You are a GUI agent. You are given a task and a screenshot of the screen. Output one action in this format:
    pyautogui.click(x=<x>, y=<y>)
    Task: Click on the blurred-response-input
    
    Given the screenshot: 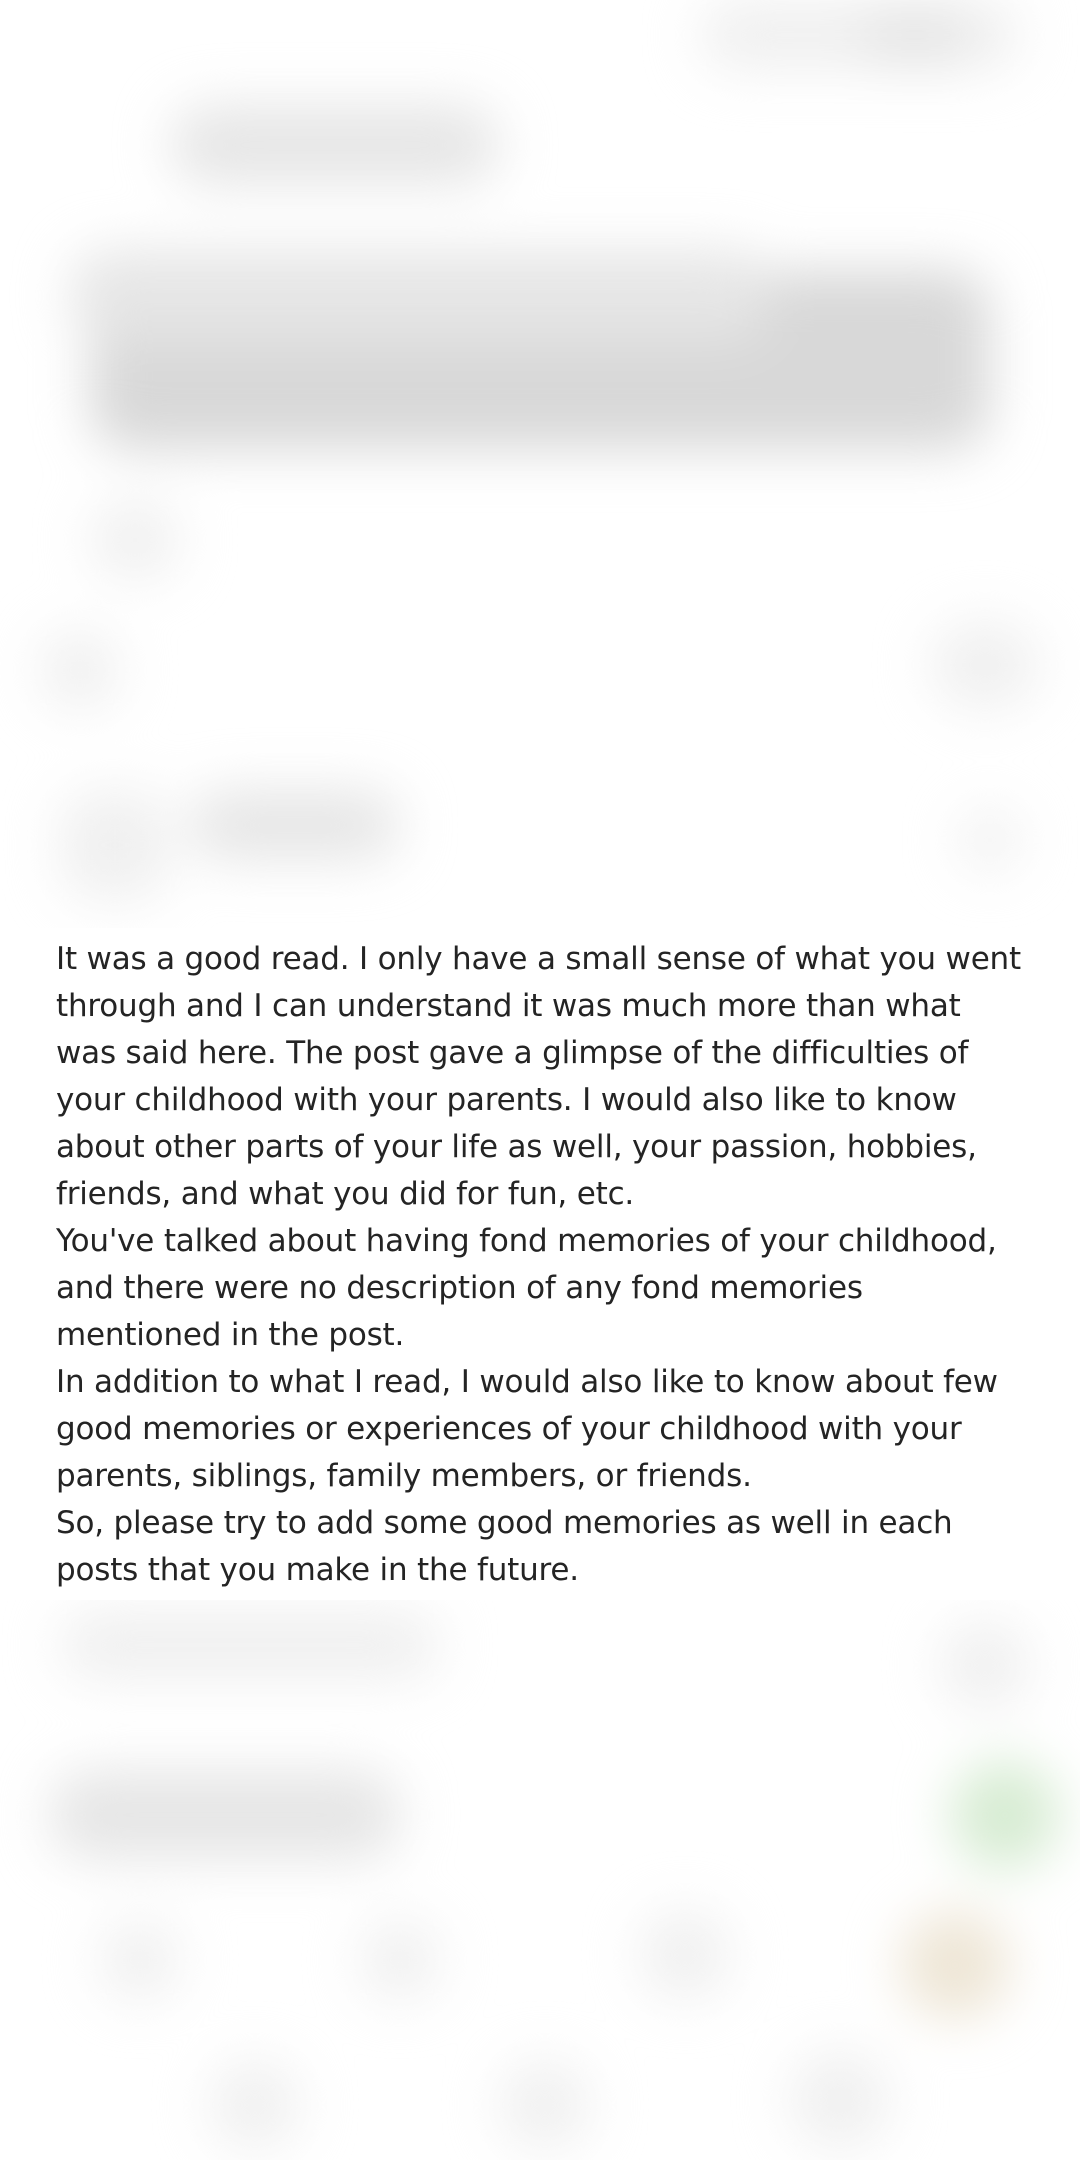 What is the action you would take?
    pyautogui.click(x=225, y=1815)
    